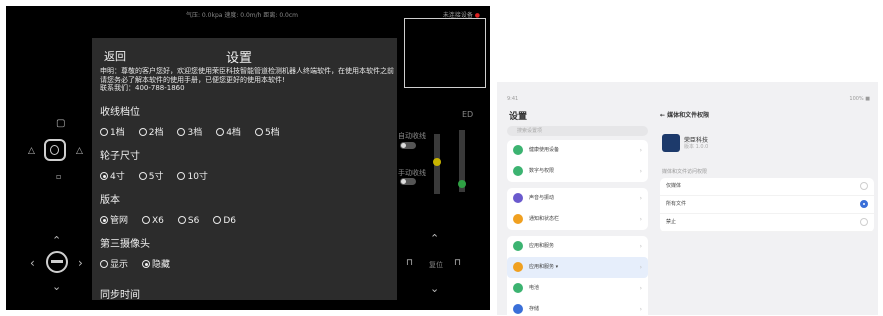  I want to click on section-sync-time: 同步时间, so click(120, 295).